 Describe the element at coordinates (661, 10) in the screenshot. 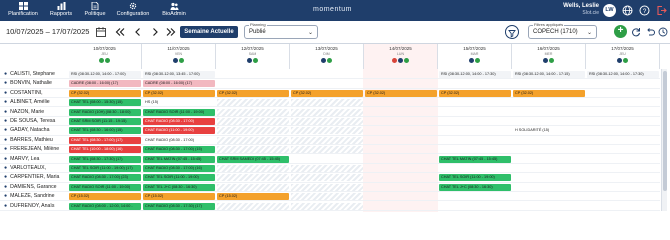

I see `logout-icon` at that location.